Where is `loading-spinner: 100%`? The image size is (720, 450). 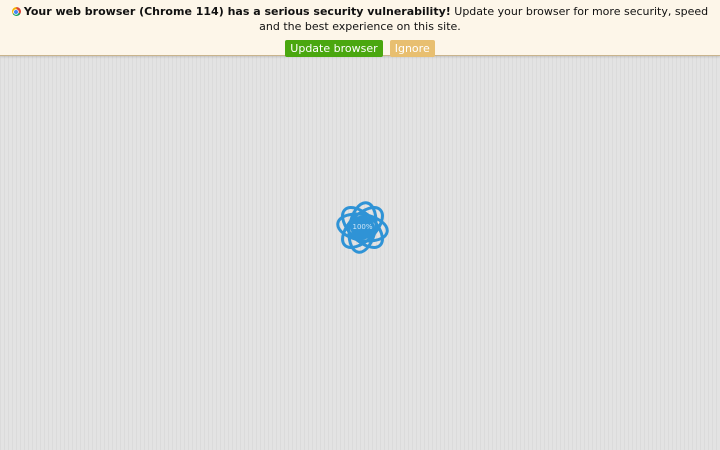
loading-spinner: 100% is located at coordinates (362, 227).